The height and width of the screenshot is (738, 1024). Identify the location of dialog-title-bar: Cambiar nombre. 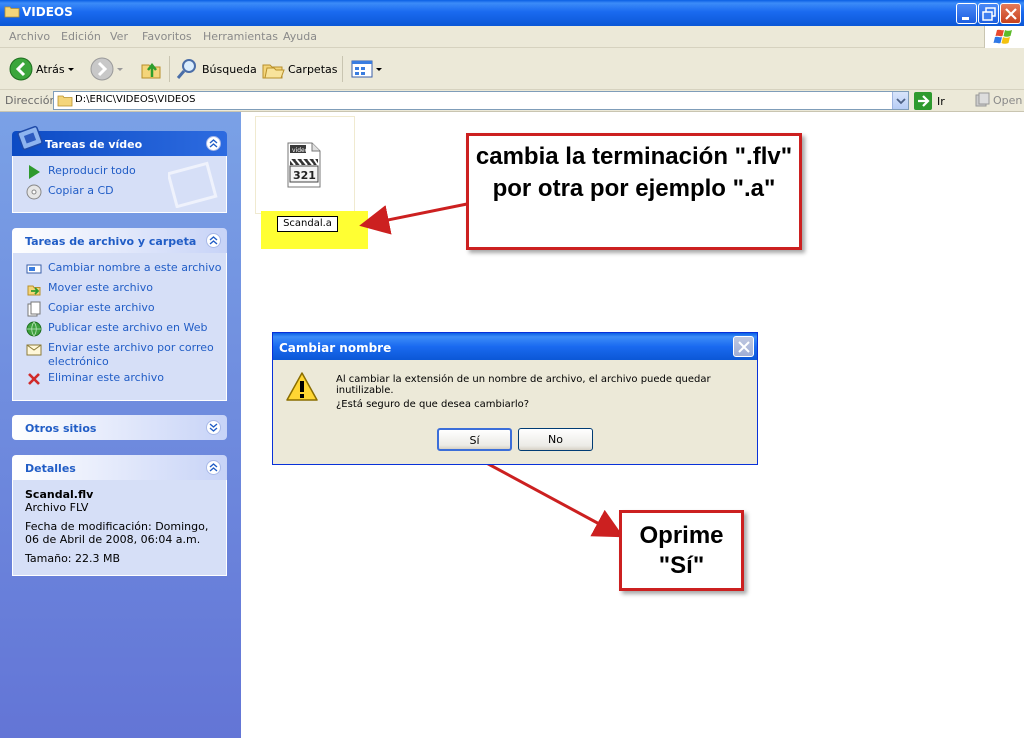
(515, 346).